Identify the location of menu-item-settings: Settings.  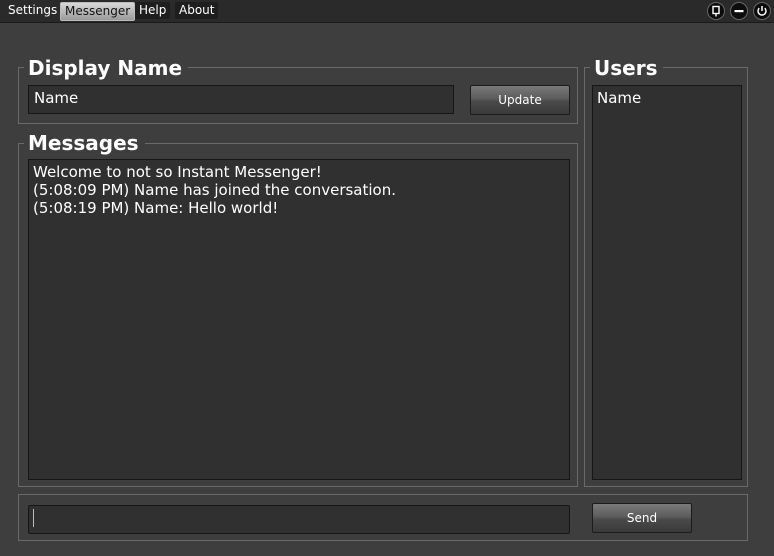
(32, 10).